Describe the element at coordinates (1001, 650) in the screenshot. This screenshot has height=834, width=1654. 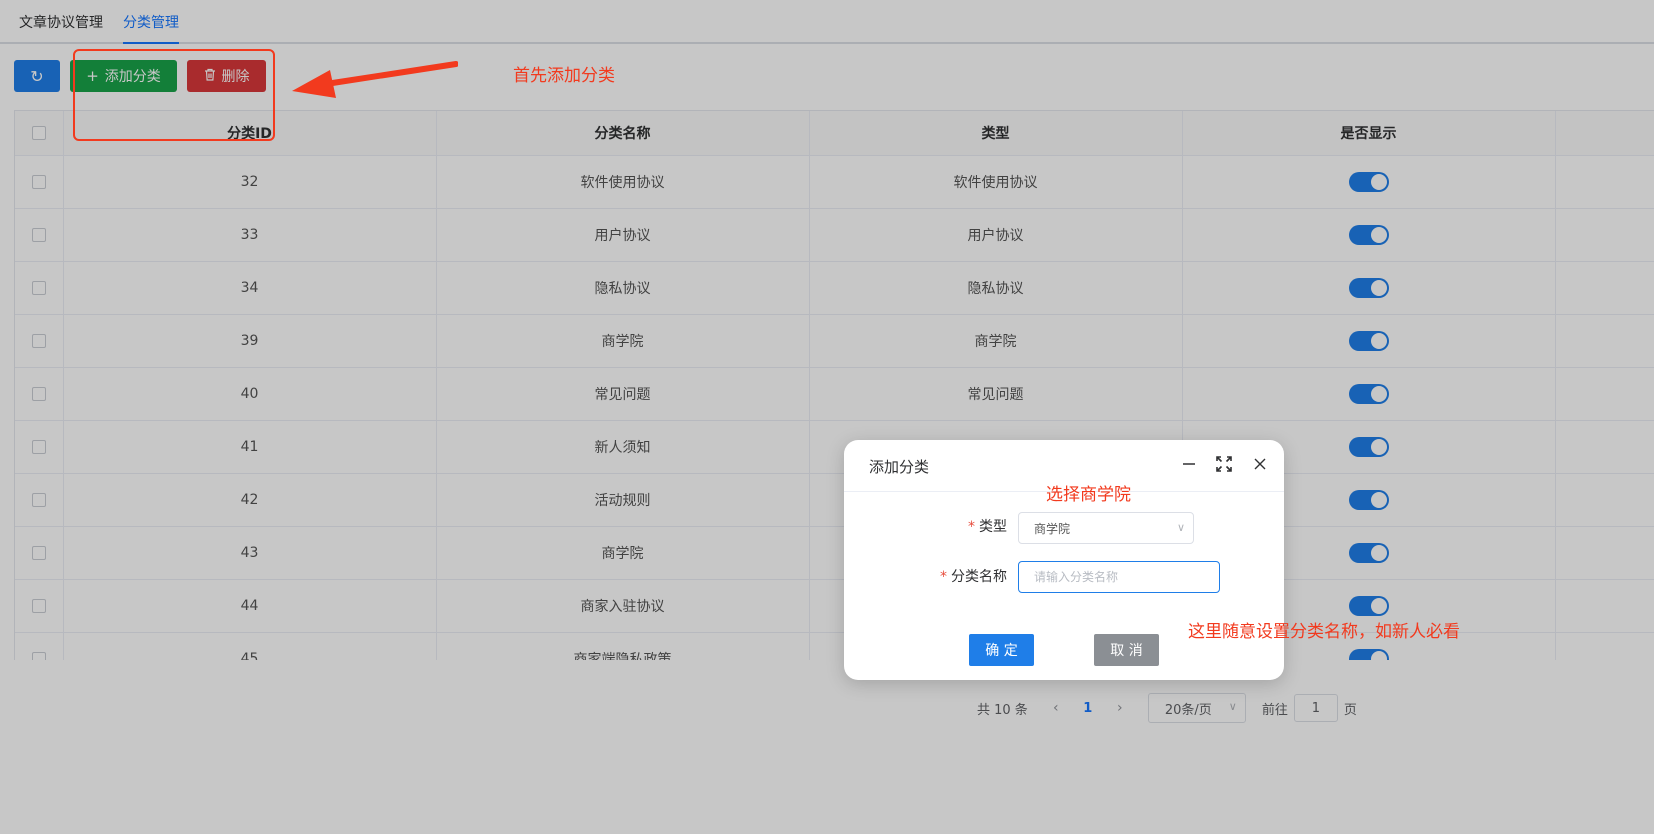
I see `confirm-button: 确 定` at that location.